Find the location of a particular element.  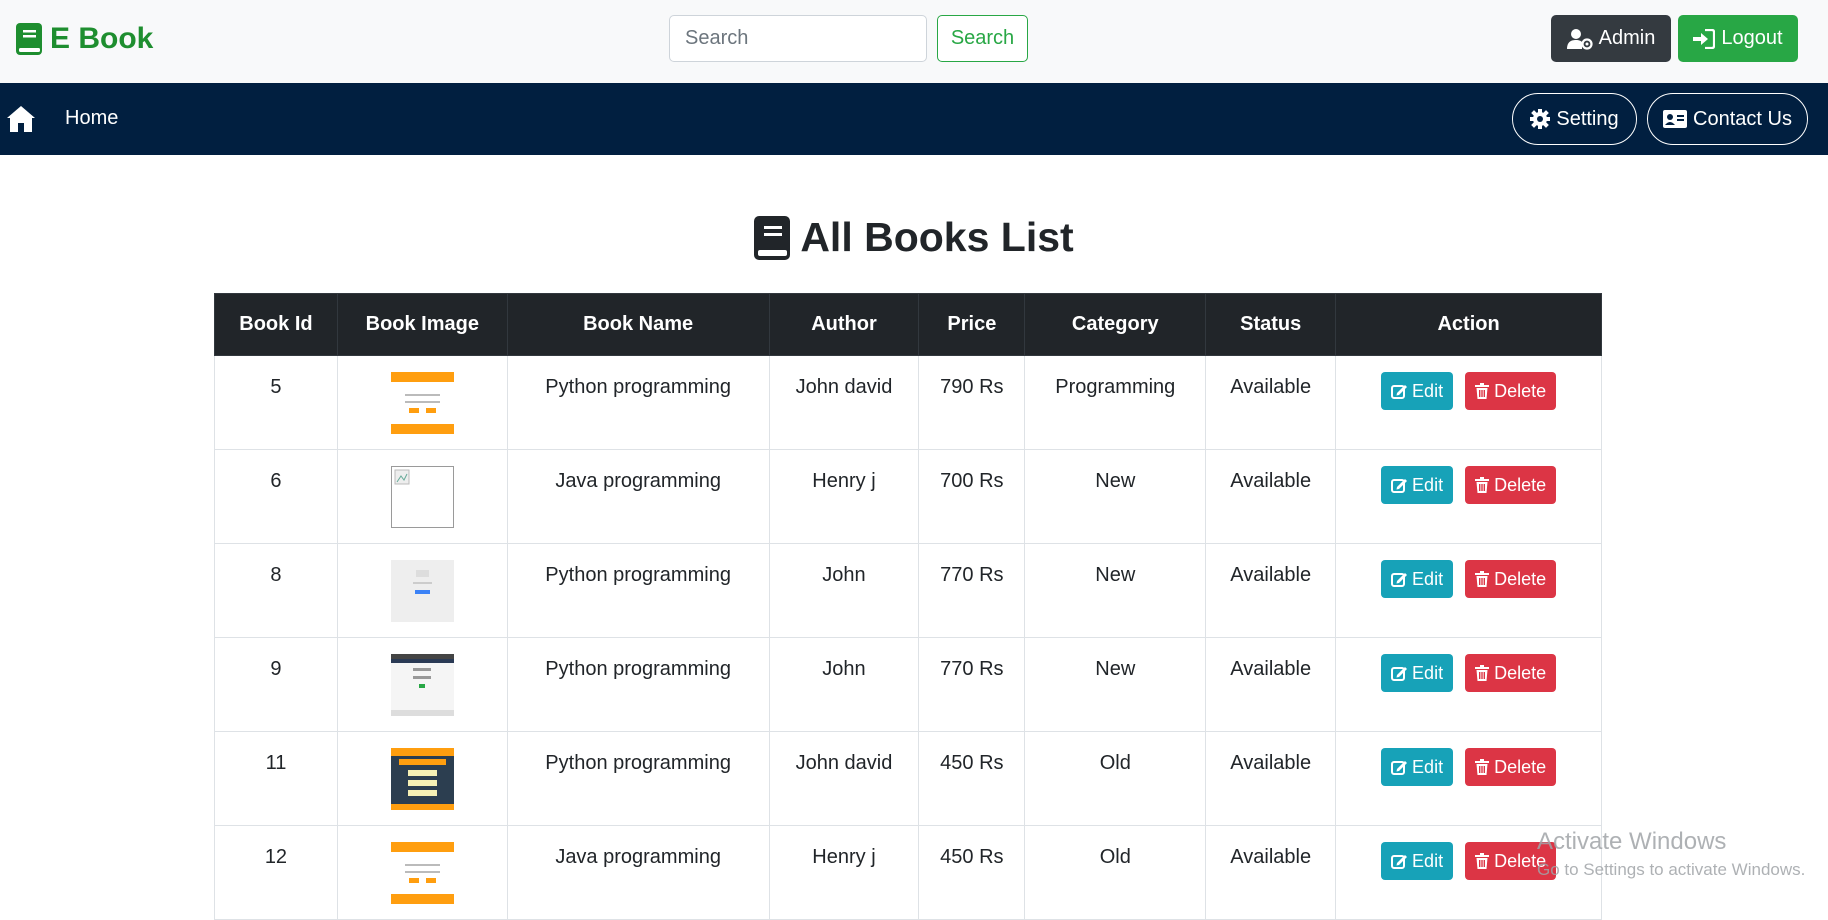

book-id-cell: 8 is located at coordinates (276, 590).